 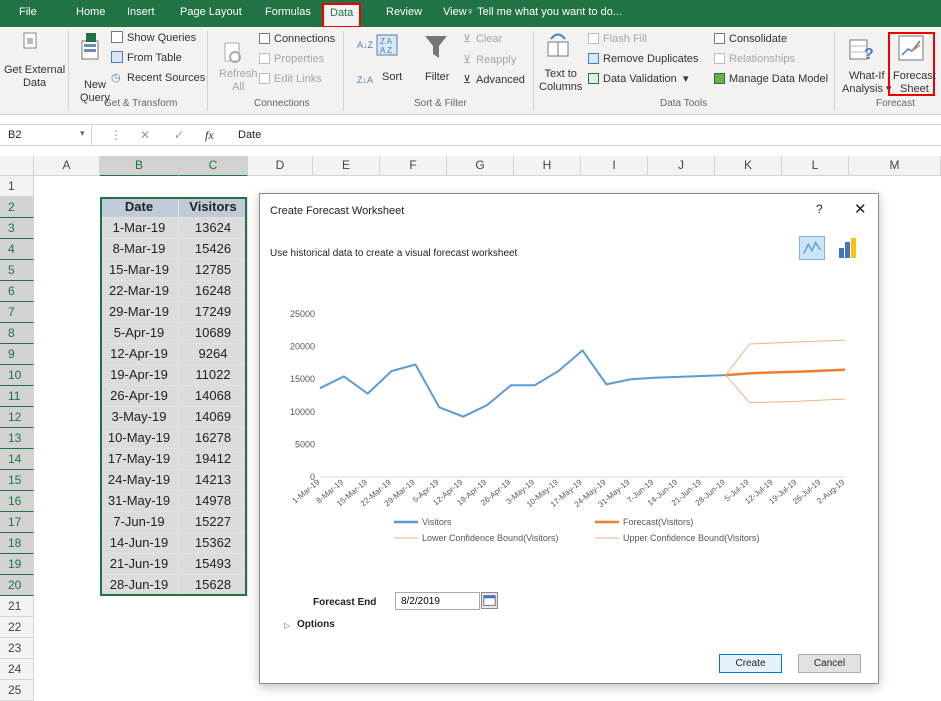 What do you see at coordinates (914, 83) in the screenshot?
I see `forecast-sheet-button: Forecast Sheet` at bounding box center [914, 83].